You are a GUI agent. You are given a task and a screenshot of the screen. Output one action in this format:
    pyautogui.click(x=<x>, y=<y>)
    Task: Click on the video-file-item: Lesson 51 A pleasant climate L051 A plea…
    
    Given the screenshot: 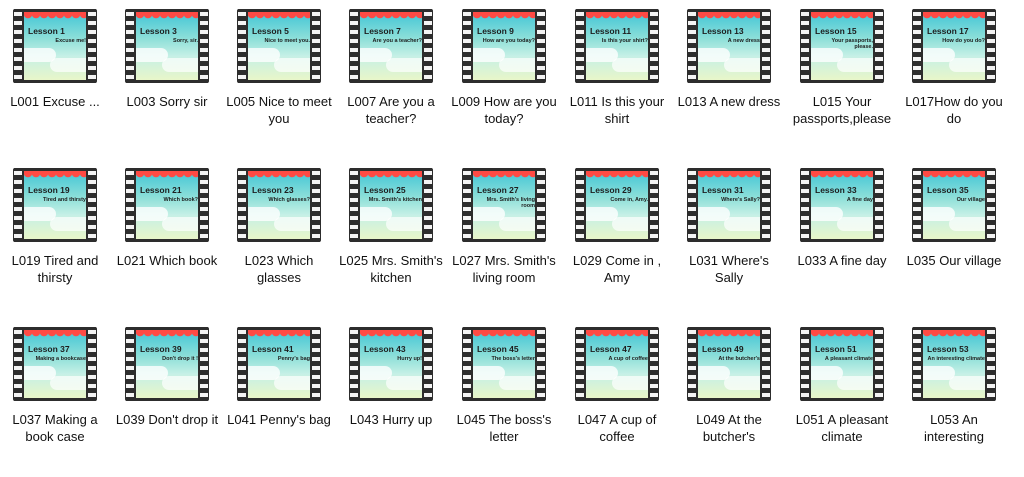 What is the action you would take?
    pyautogui.click(x=853, y=402)
    